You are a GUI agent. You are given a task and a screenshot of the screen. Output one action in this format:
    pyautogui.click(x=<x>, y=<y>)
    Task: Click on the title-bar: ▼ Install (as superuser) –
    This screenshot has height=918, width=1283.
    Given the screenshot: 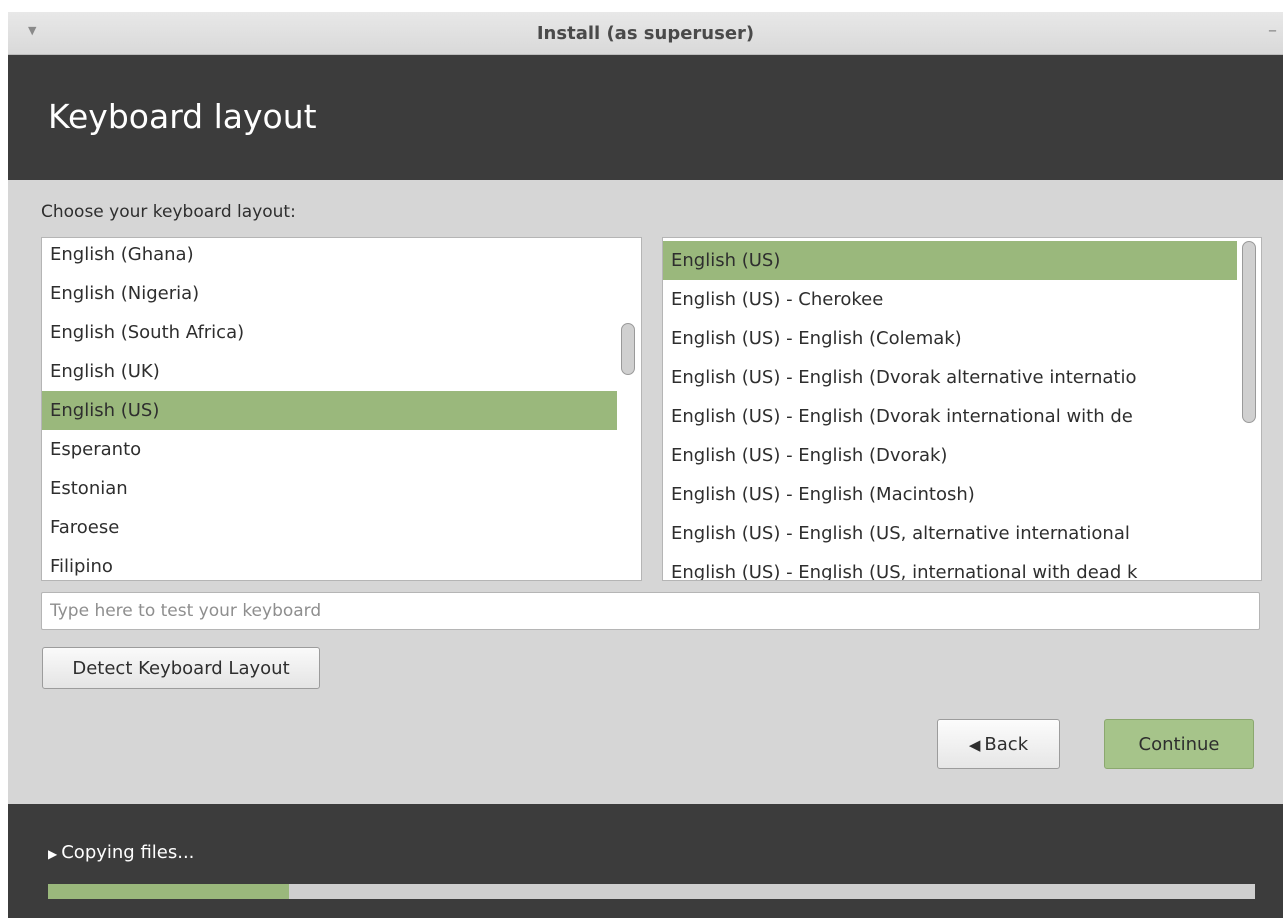 What is the action you would take?
    pyautogui.click(x=645, y=33)
    